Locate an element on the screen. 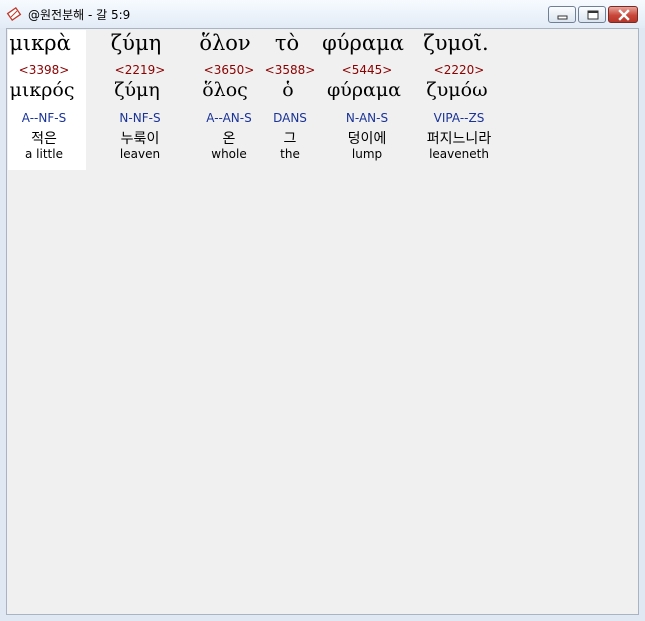 The image size is (645, 621). parsing-code: N-NF-S is located at coordinates (140, 118).